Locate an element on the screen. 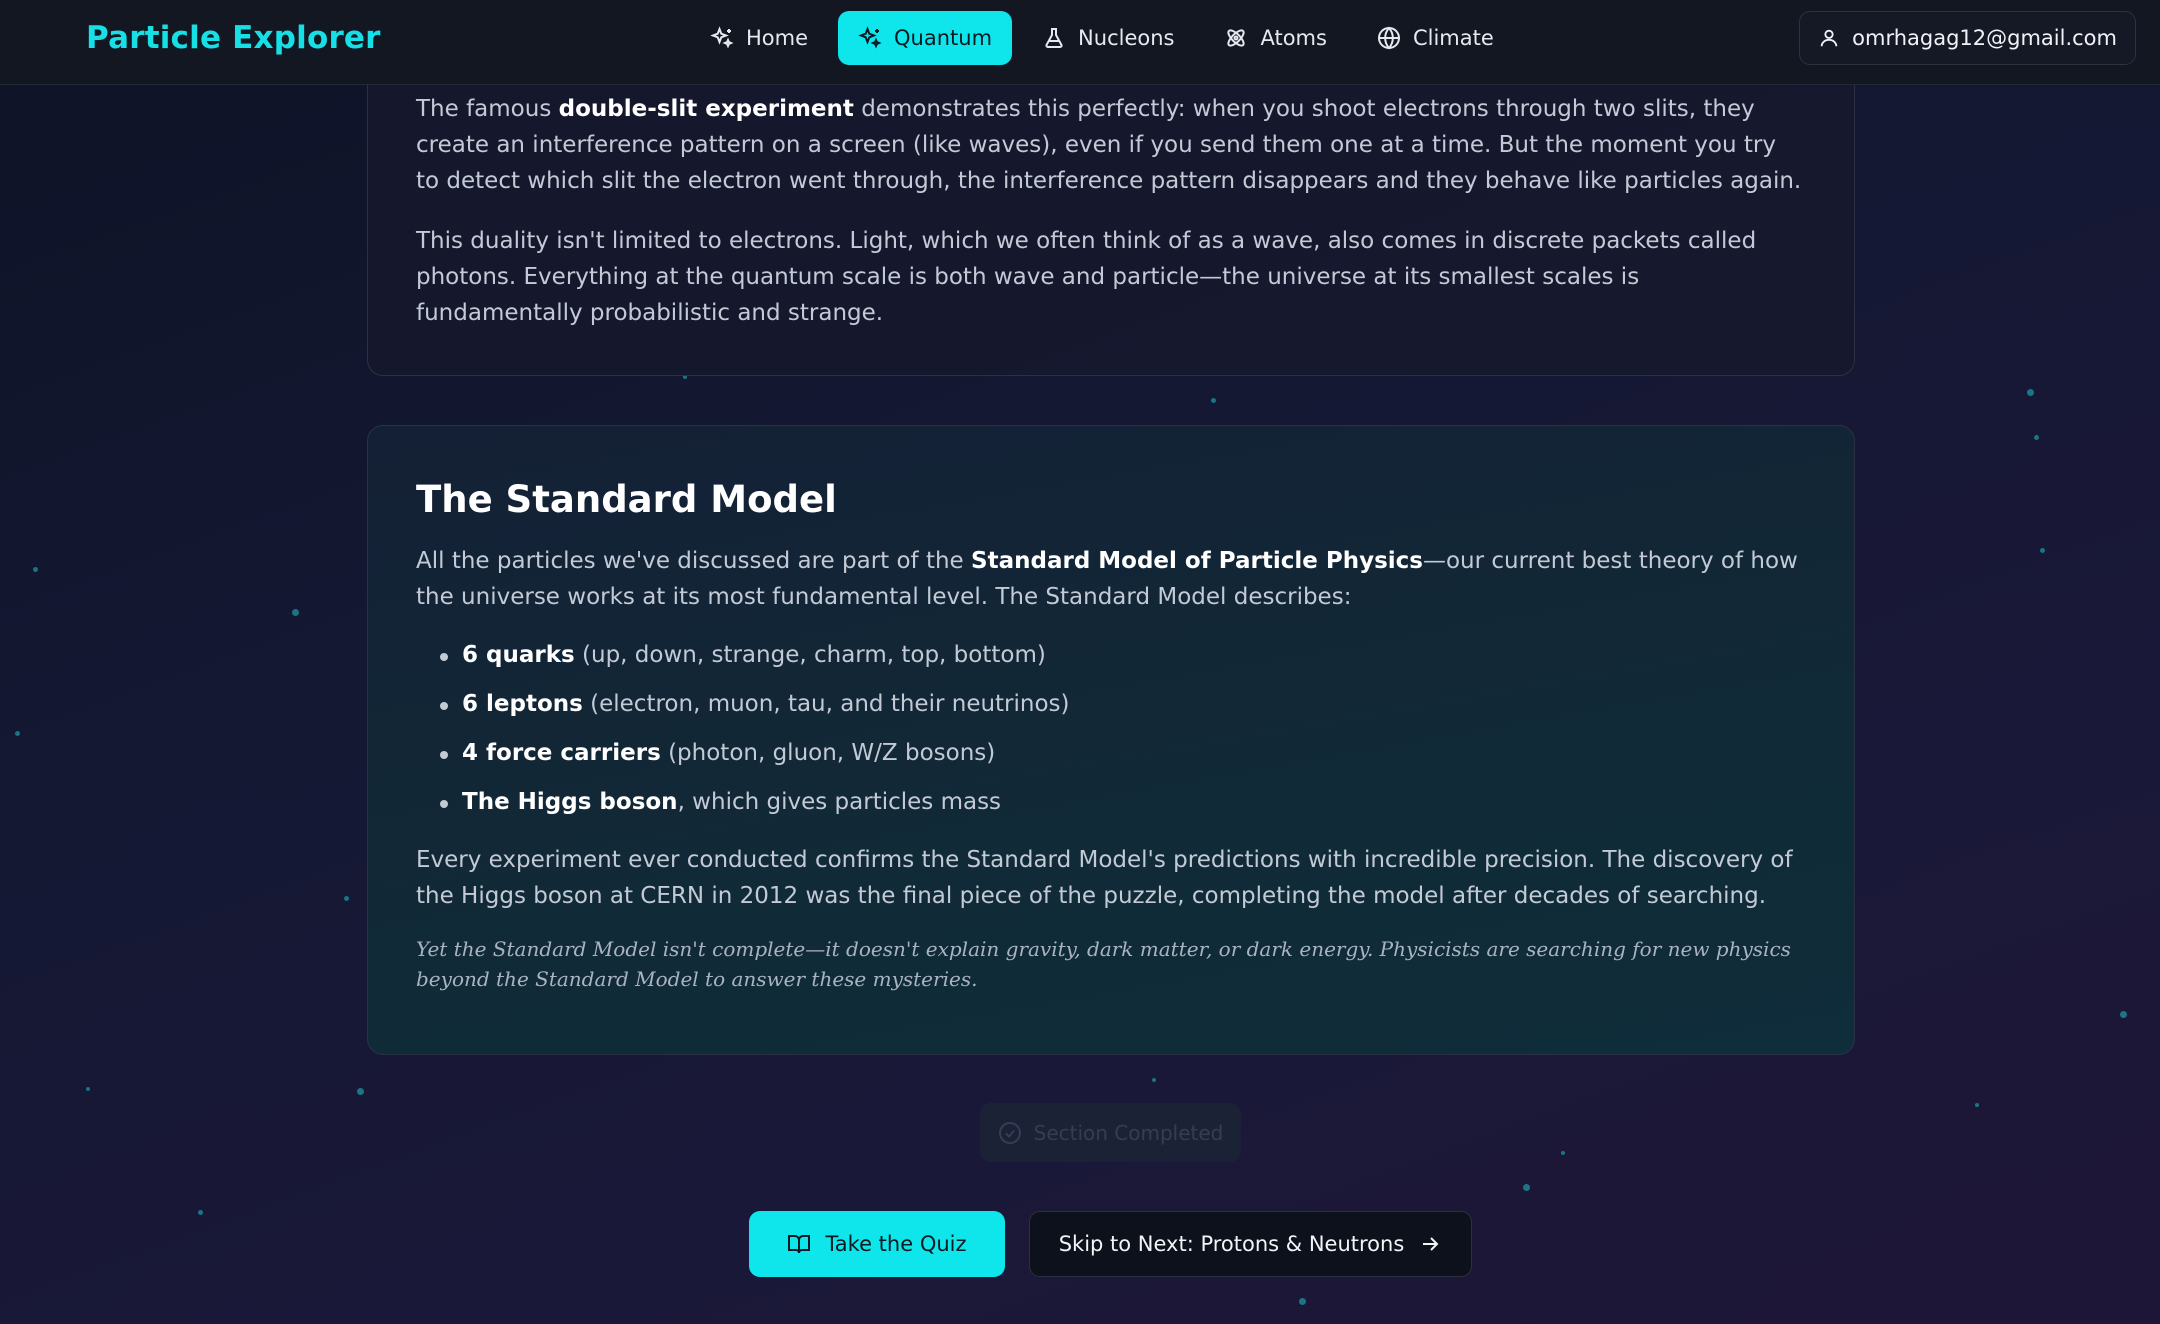 The height and width of the screenshot is (1324, 2160). take-quiz-button: Take the Quiz is located at coordinates (877, 1244).